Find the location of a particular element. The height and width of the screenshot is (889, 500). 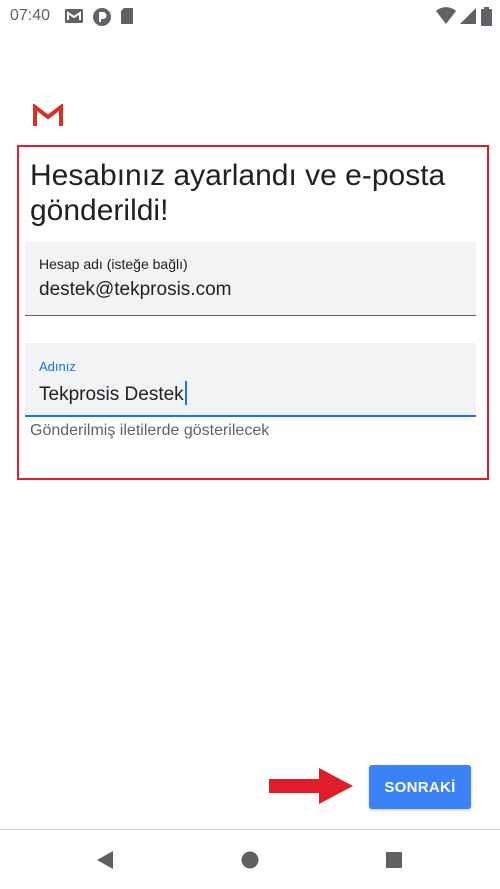

battery-icon is located at coordinates (486, 16).